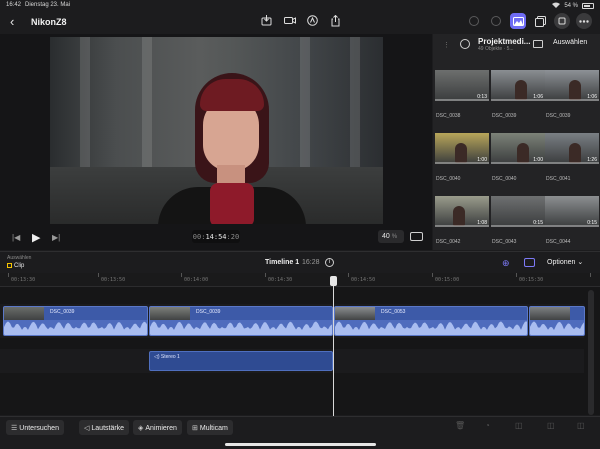 This screenshot has width=600, height=449. I want to click on voiceover-icon, so click(312, 20).